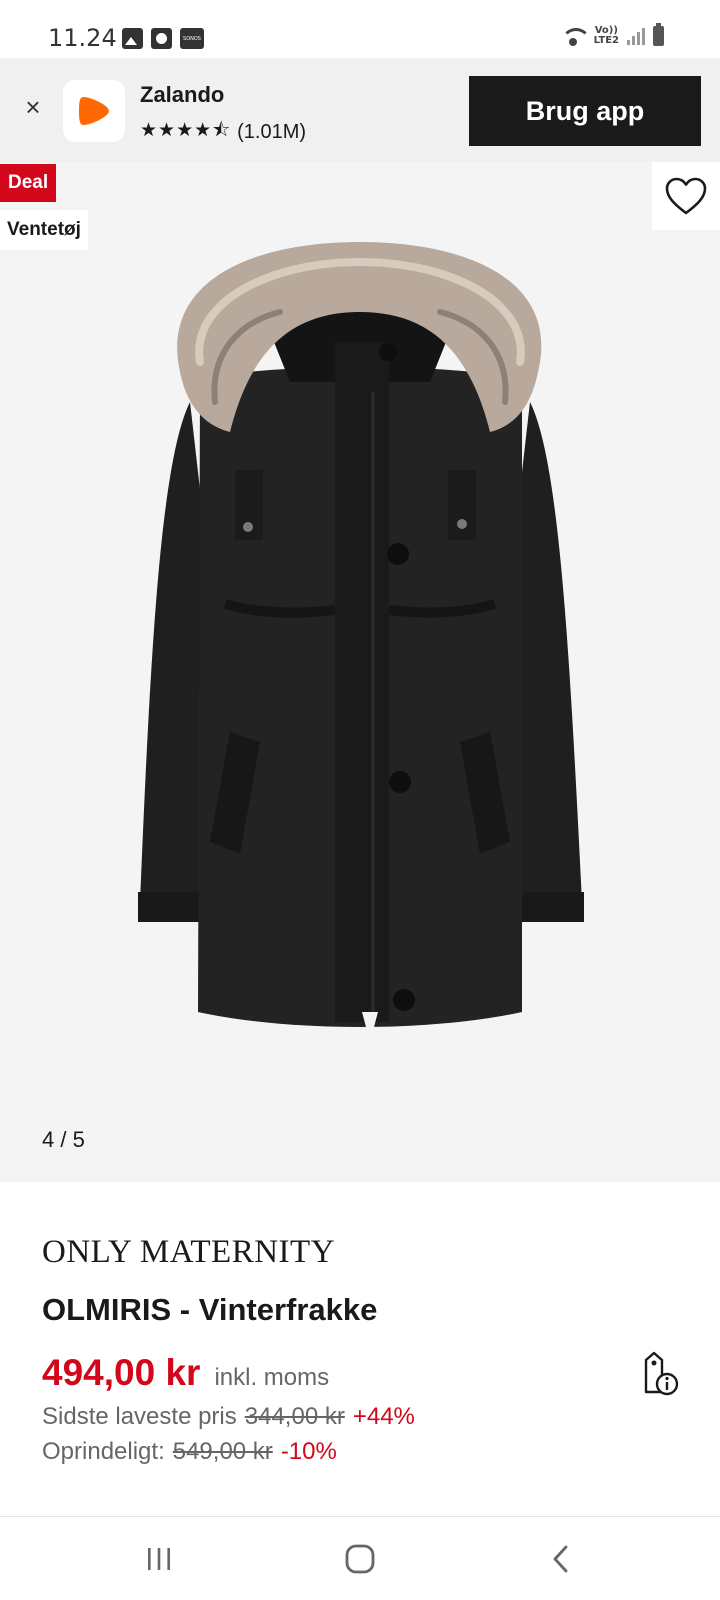 Image resolution: width=720 pixels, height=1600 pixels. Describe the element at coordinates (210, 1309) in the screenshot. I see `product-title: OLMIRIS - Vinterfrakke` at that location.